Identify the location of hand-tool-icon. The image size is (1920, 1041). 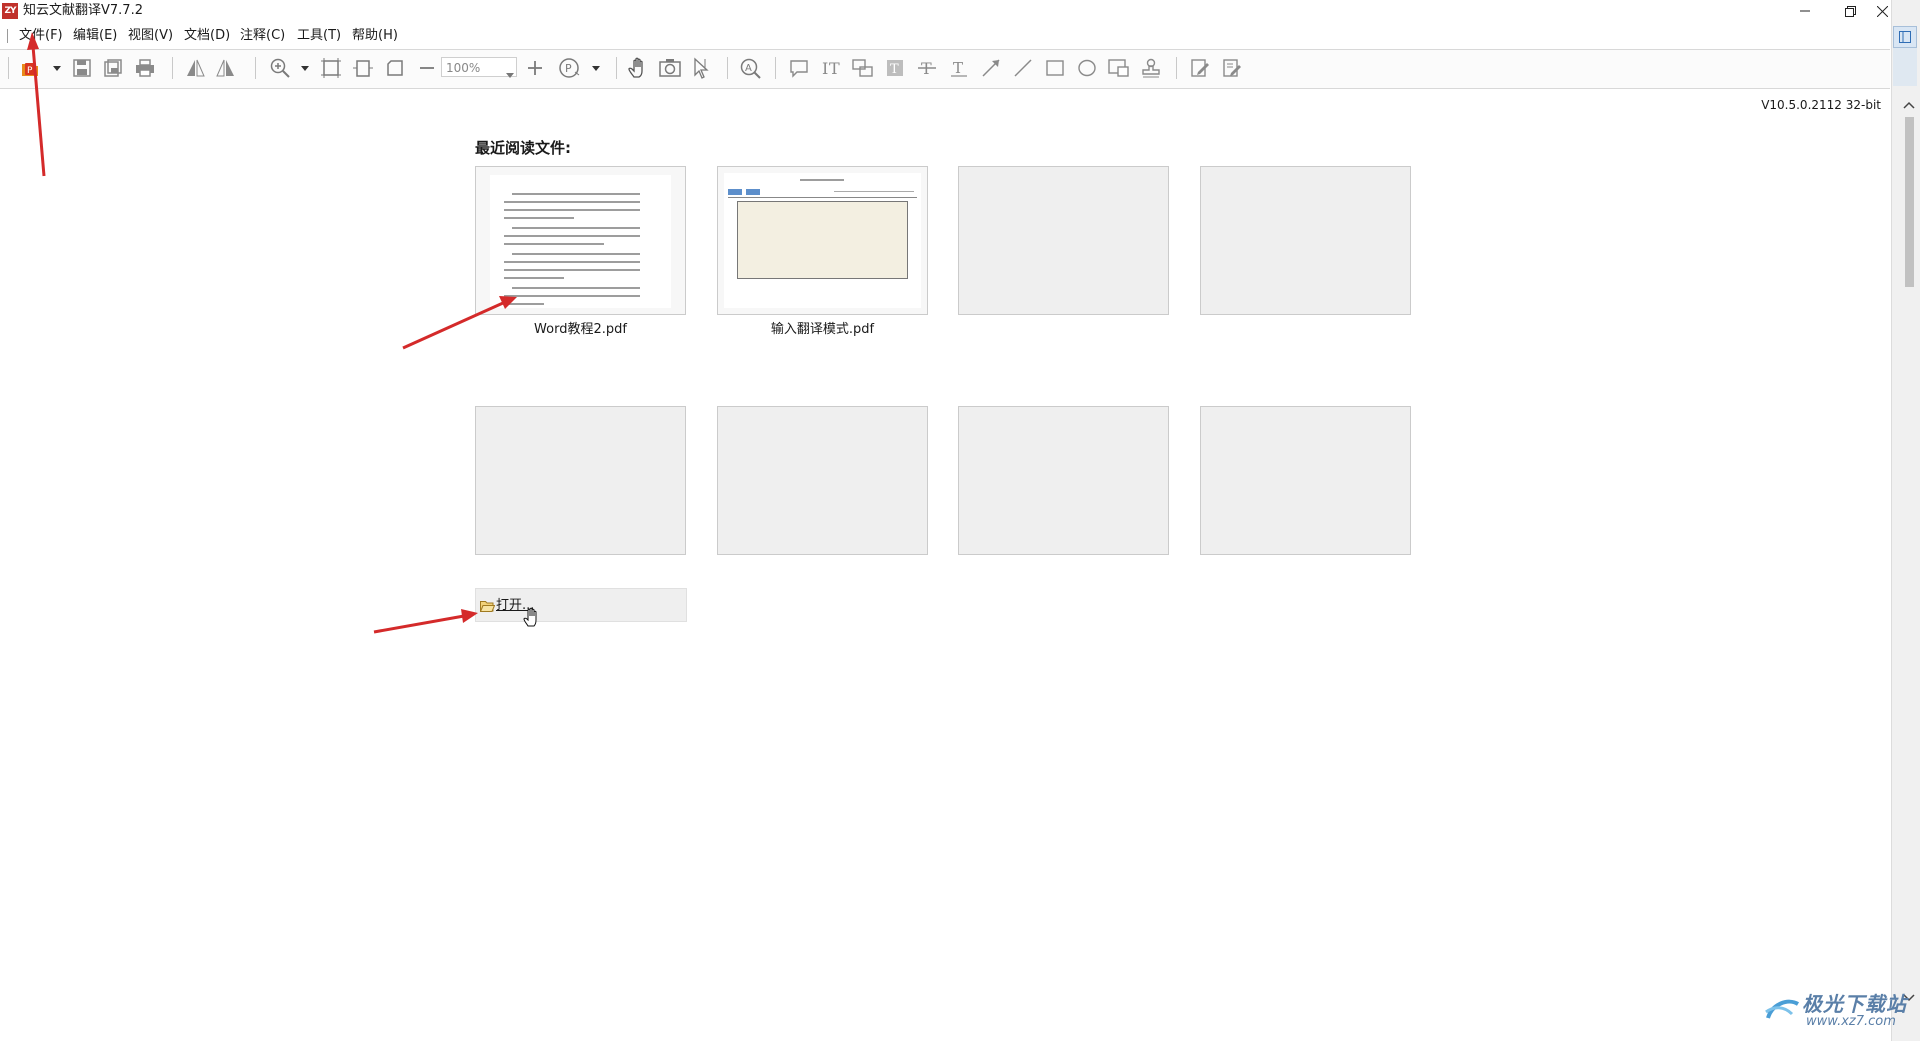
(638, 68).